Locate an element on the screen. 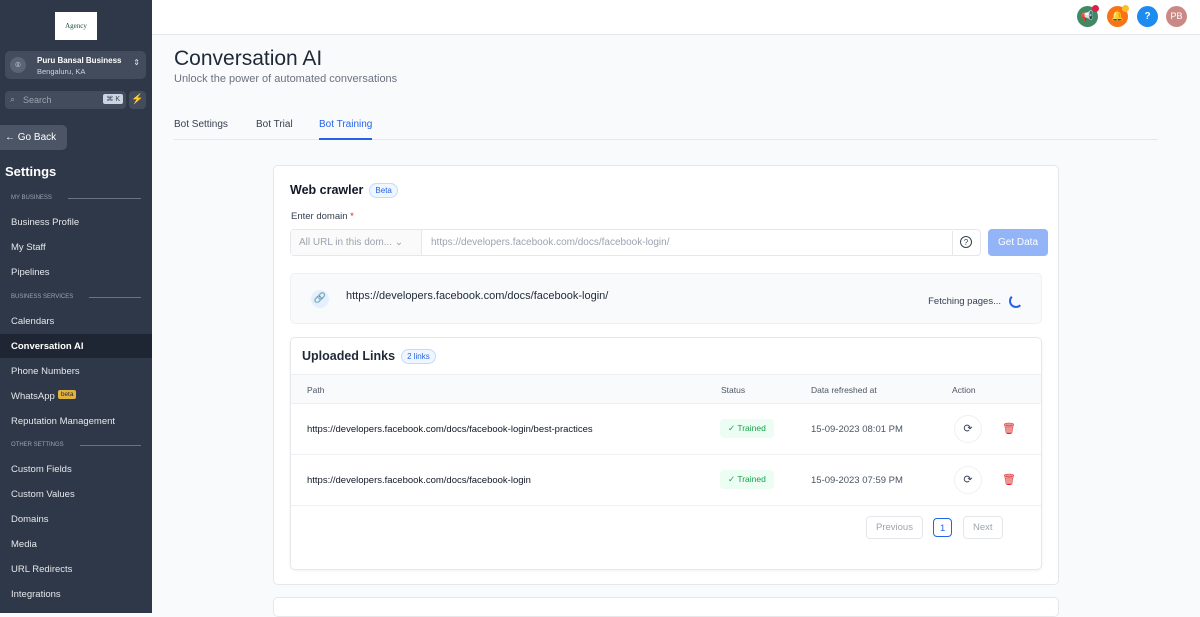 The image size is (1200, 617). sidebar-item-url-redirects: URL Redirects is located at coordinates (76, 569).